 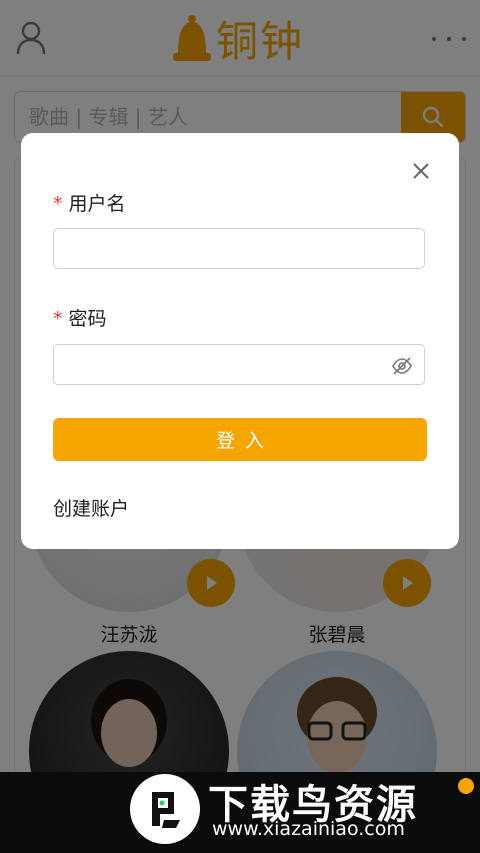 I want to click on password-label: * 密码, so click(x=80, y=317).